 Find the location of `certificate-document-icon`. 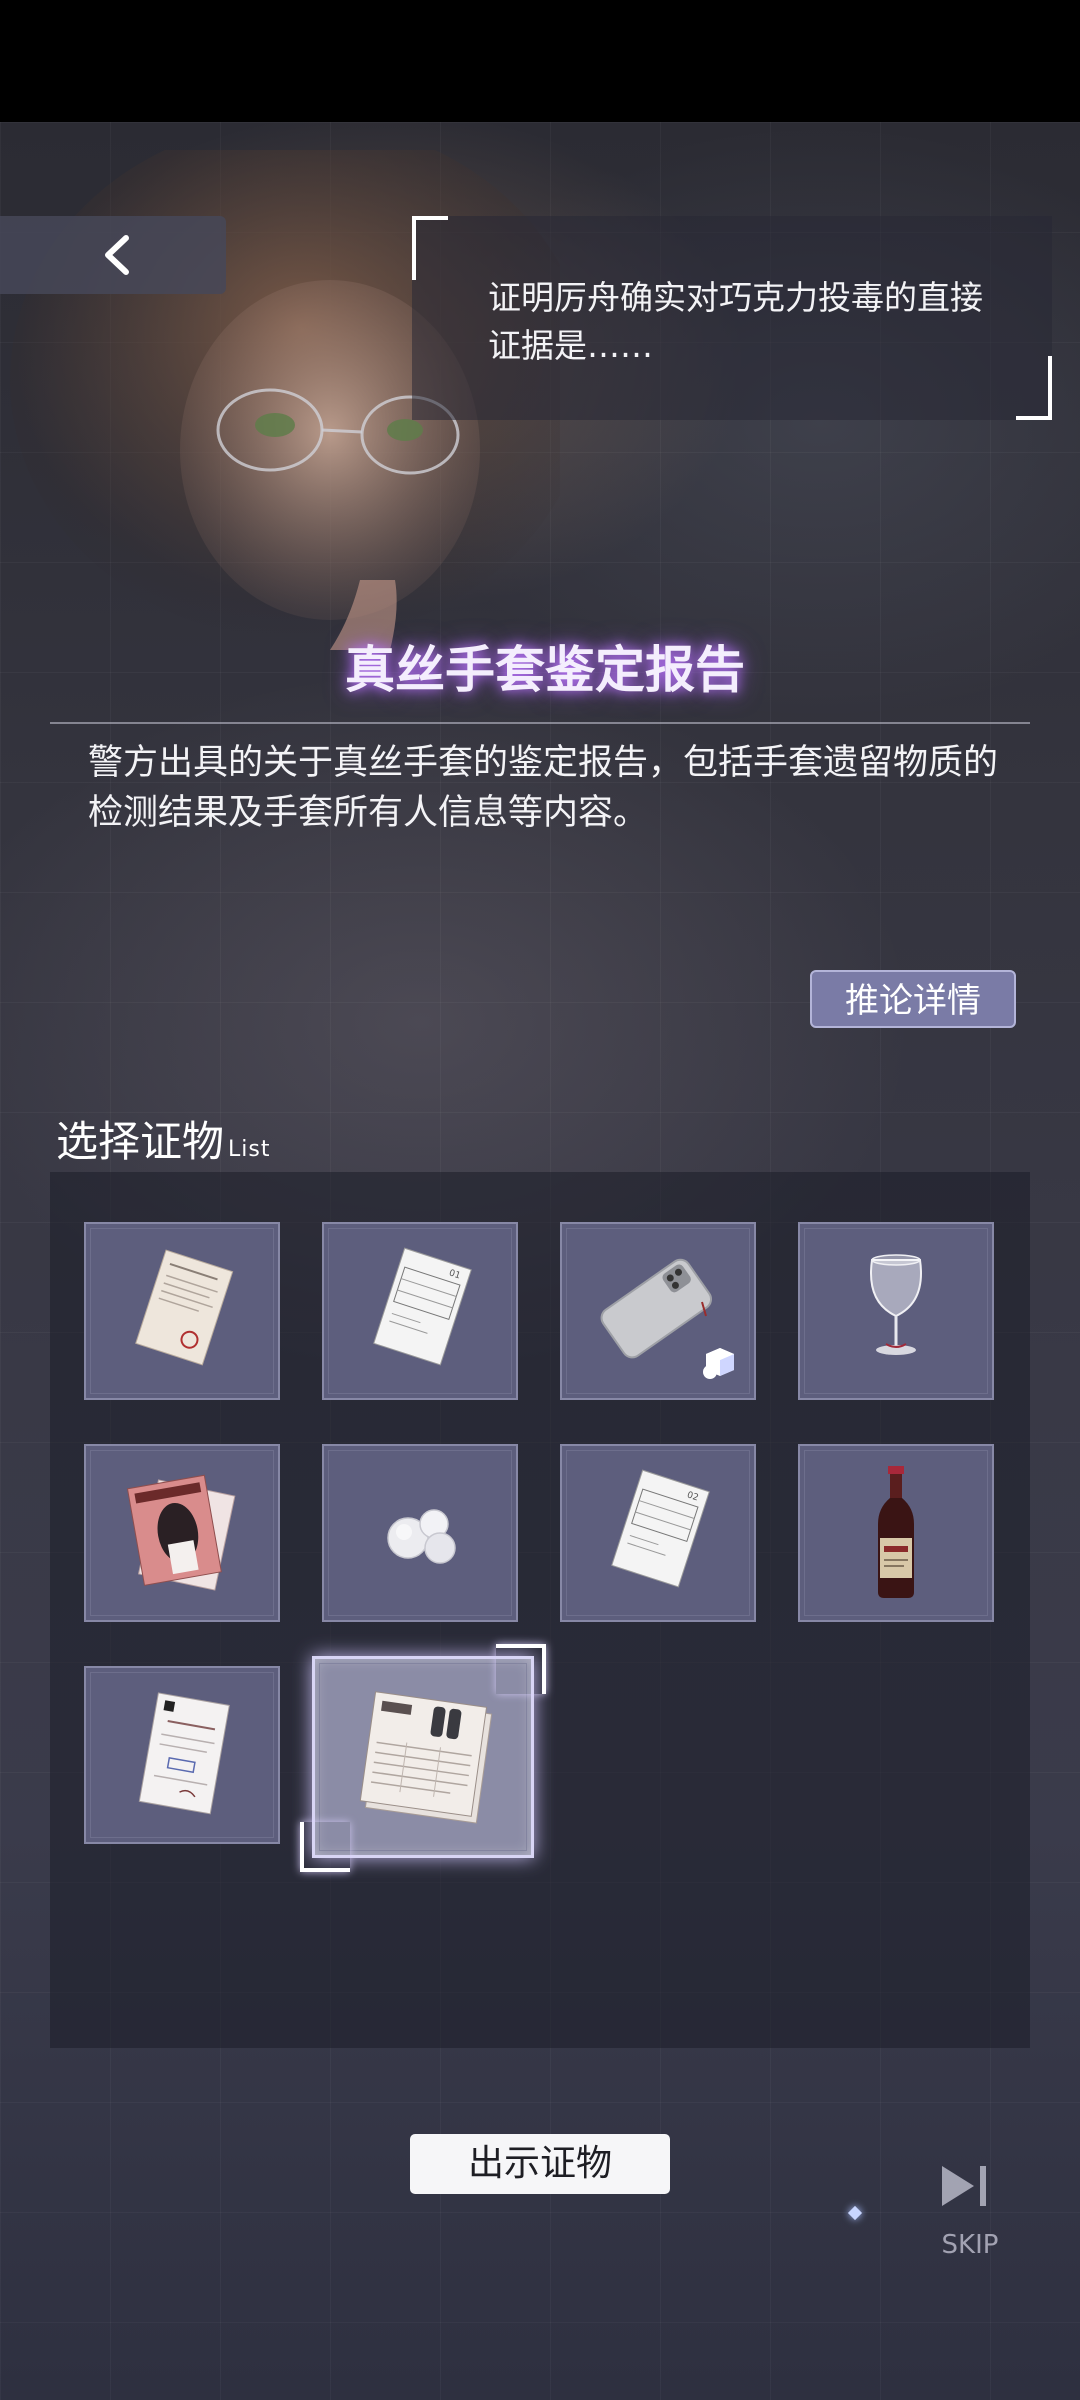

certificate-document-icon is located at coordinates (184, 1753).